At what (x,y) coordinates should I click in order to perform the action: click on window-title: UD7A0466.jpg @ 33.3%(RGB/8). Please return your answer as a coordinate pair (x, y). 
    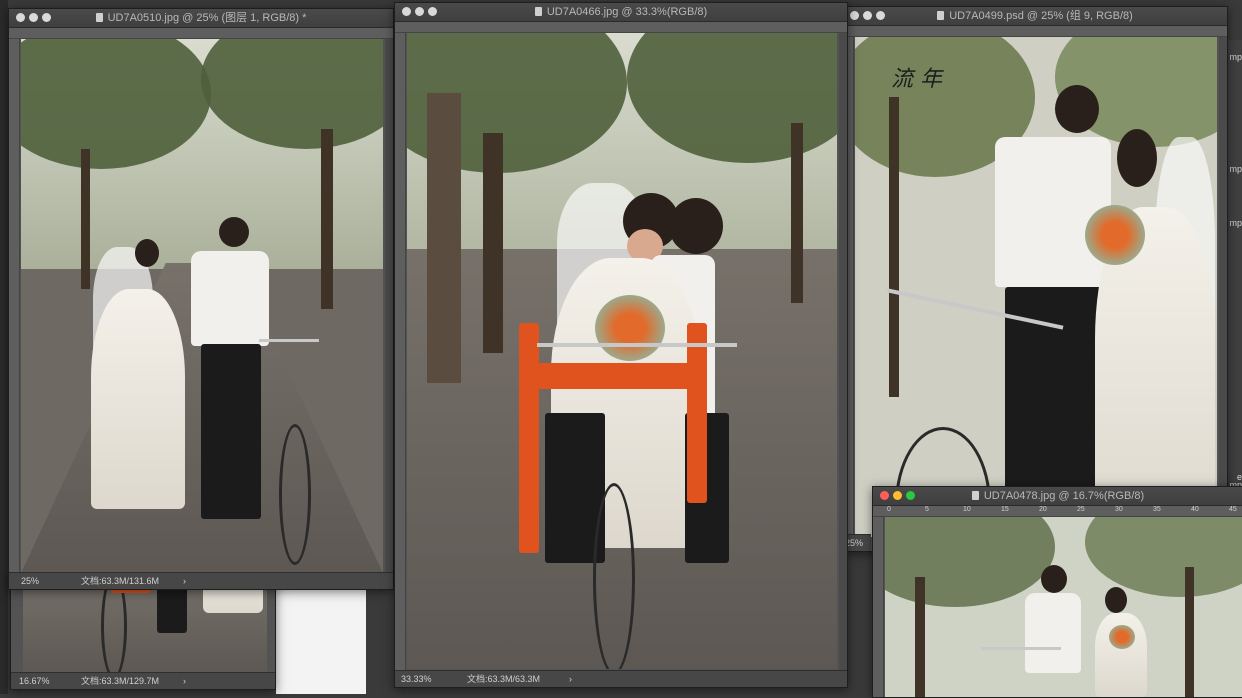
    Looking at the image, I should click on (627, 12).